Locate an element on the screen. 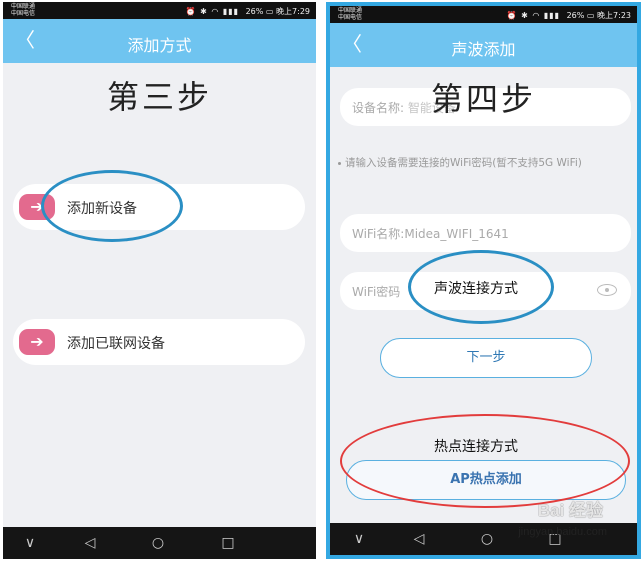  eye-icon is located at coordinates (607, 290).